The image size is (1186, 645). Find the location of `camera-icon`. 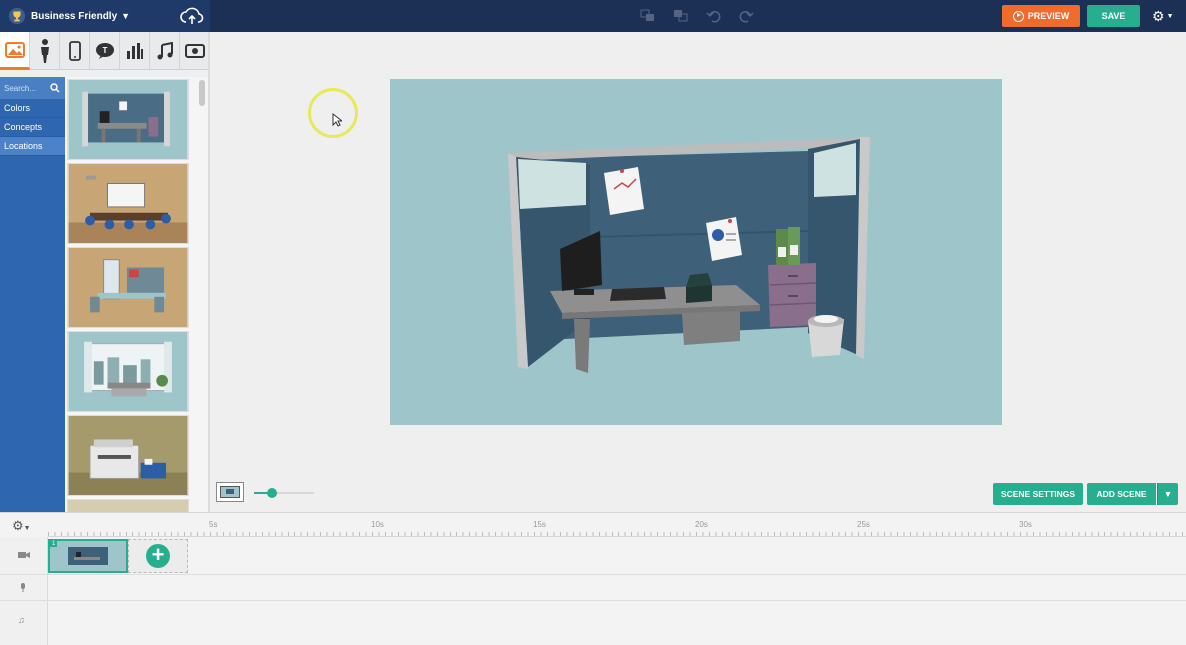

camera-icon is located at coordinates (24, 555).